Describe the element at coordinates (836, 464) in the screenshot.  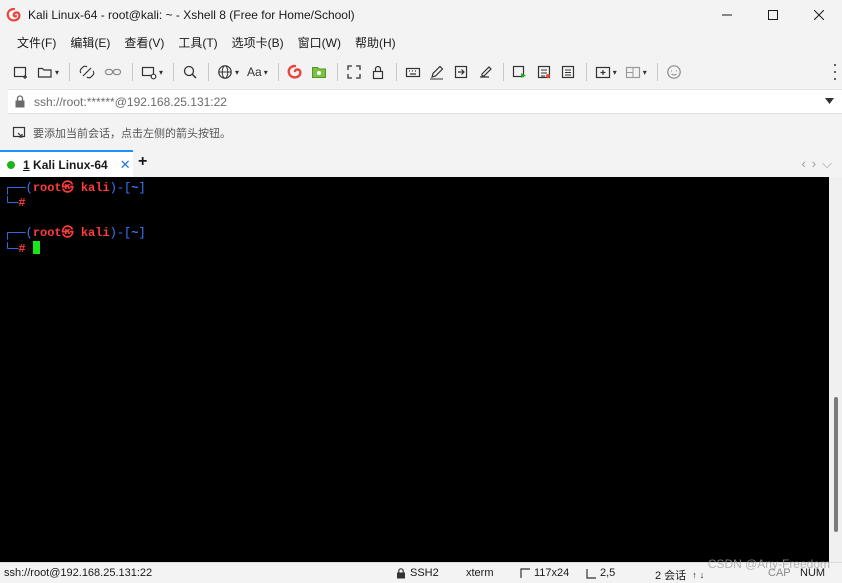
I see `scrollbar-thumb` at that location.